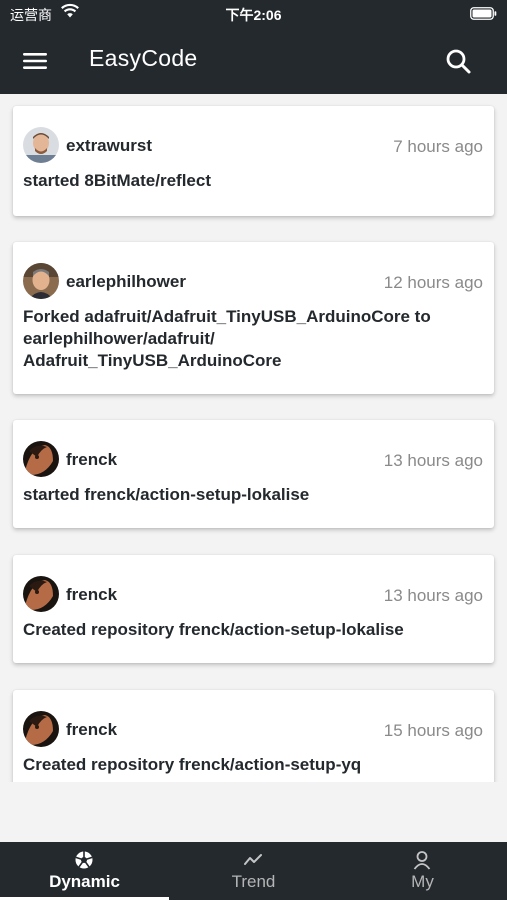  I want to click on page-title: EasyCode, so click(143, 58).